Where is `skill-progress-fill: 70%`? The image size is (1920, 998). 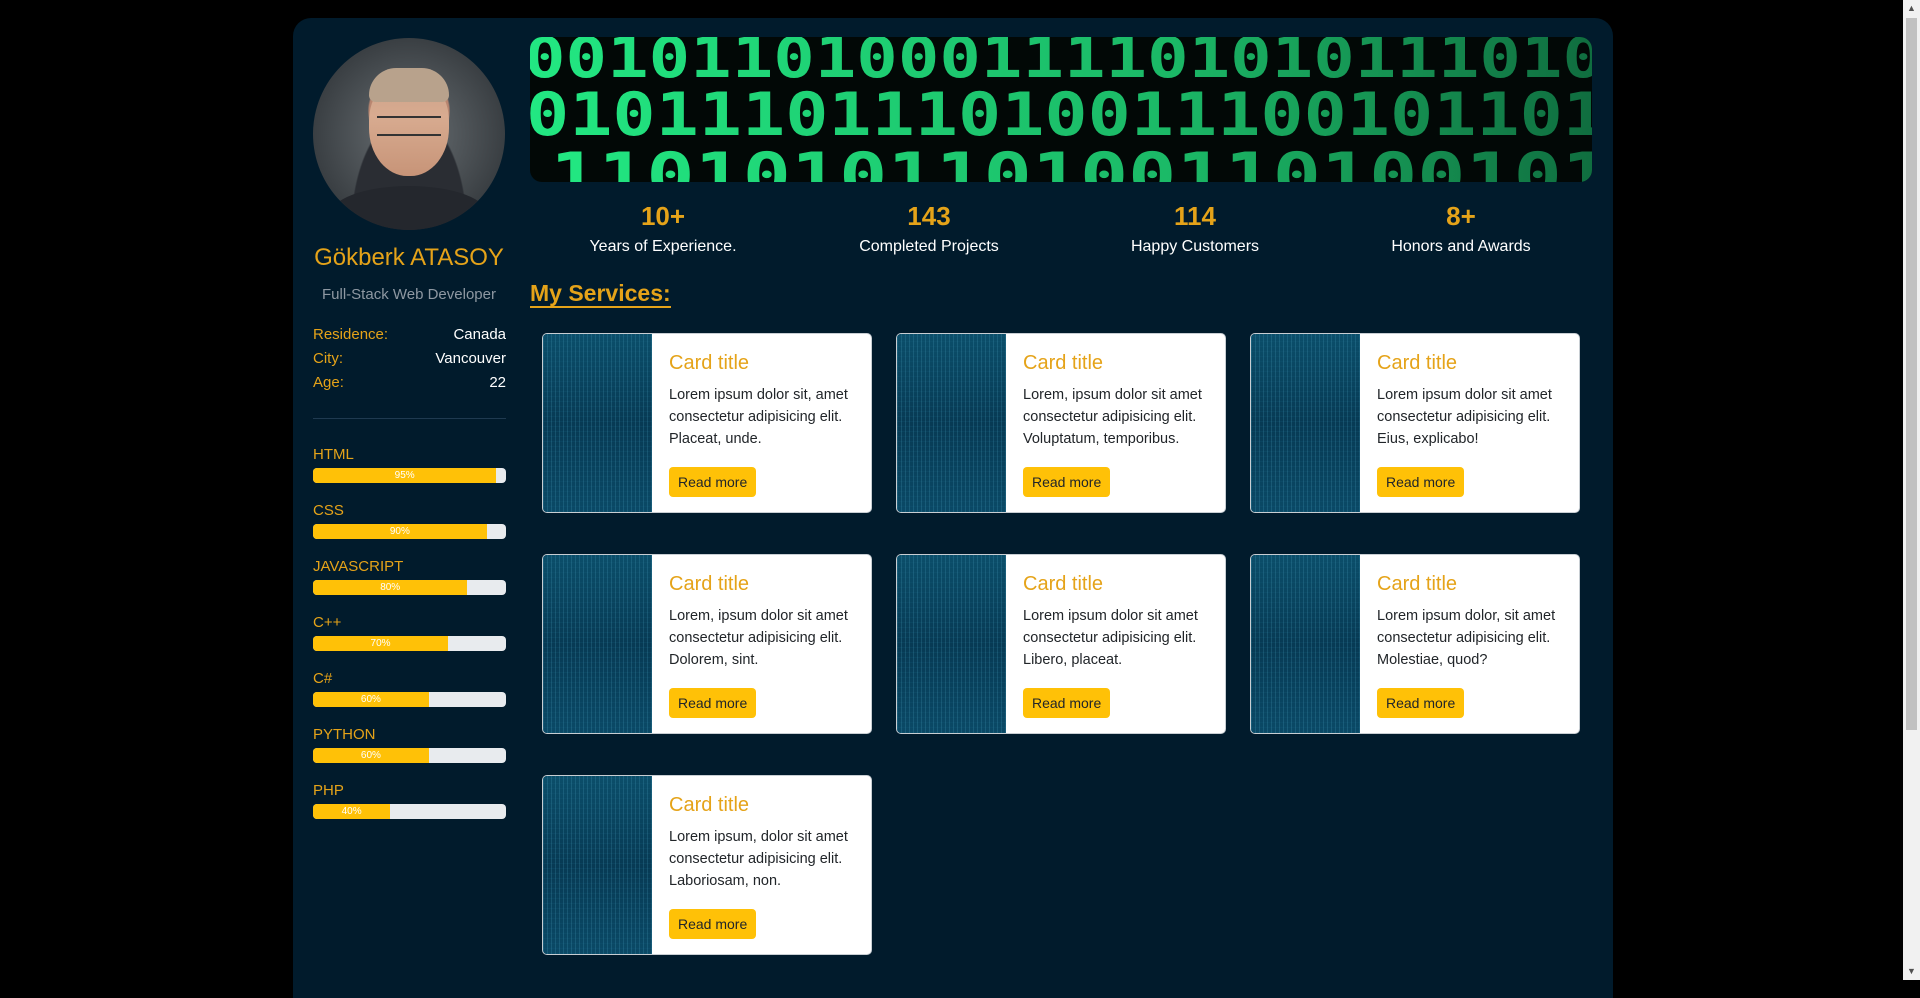
skill-progress-fill: 70% is located at coordinates (381, 643).